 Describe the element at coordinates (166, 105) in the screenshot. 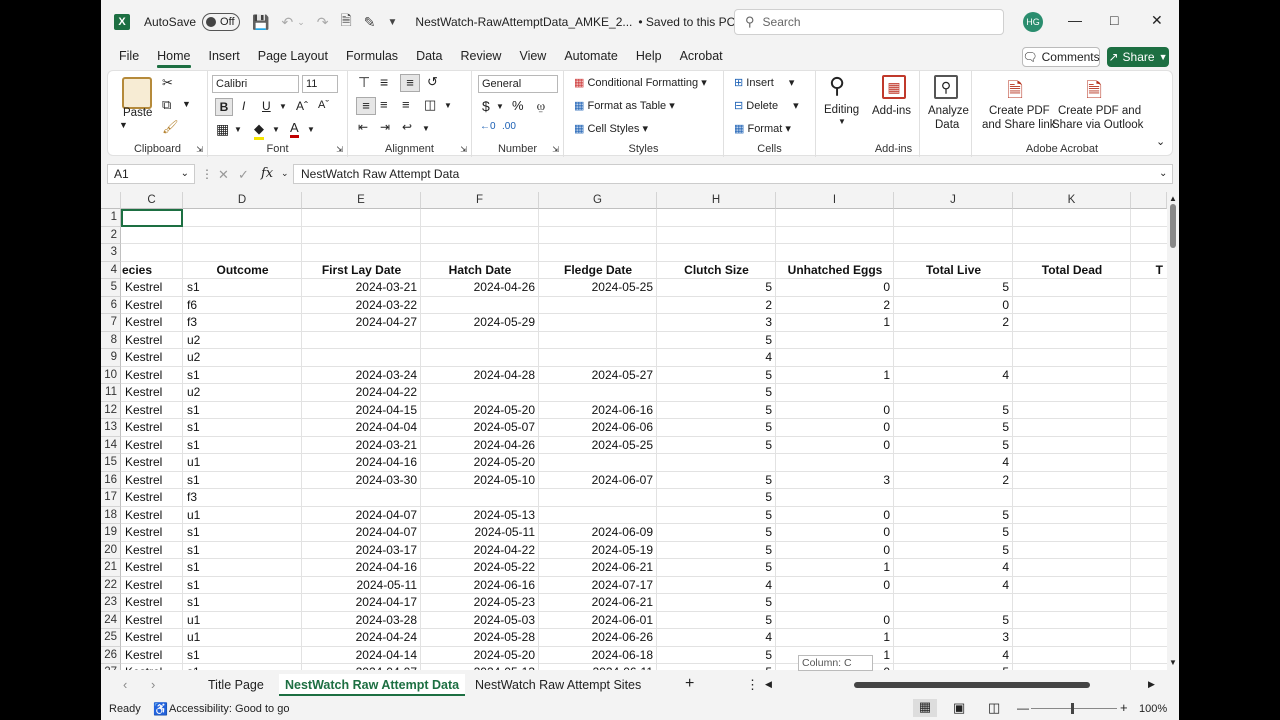

I see `copy-icon: ⧉` at that location.